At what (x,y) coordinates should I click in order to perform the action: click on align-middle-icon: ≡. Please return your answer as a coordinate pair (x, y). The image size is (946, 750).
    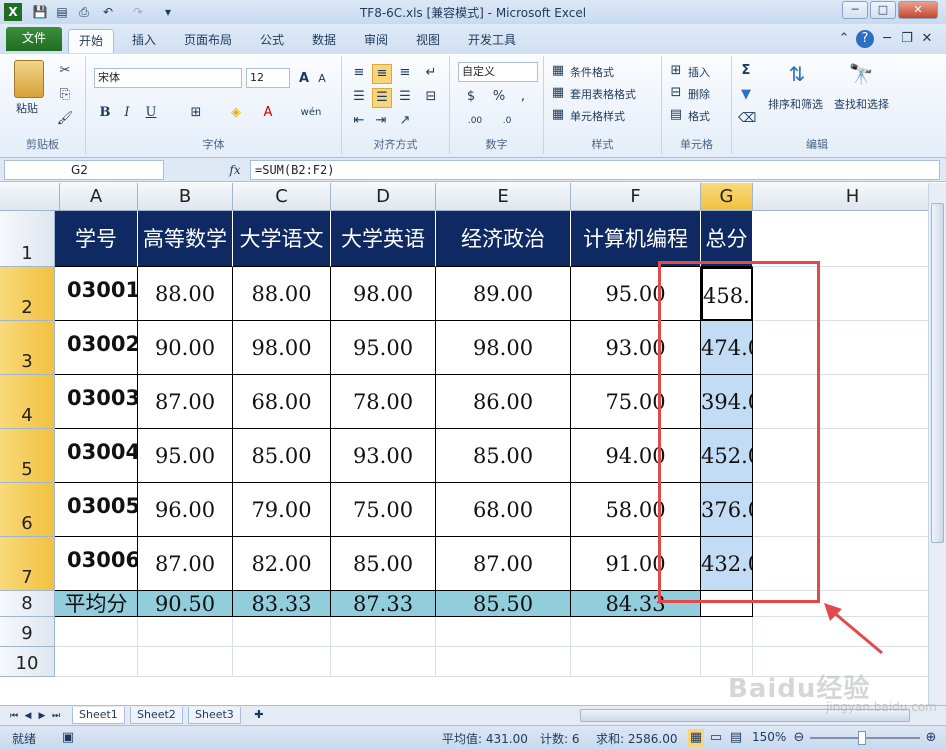
    Looking at the image, I should click on (382, 74).